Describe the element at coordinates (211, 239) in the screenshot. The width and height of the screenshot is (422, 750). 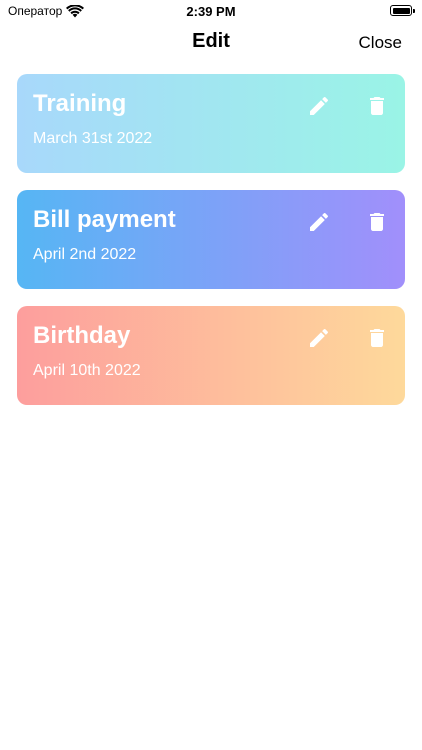
I see `event-card: Bill payment April 2nd 2022` at that location.